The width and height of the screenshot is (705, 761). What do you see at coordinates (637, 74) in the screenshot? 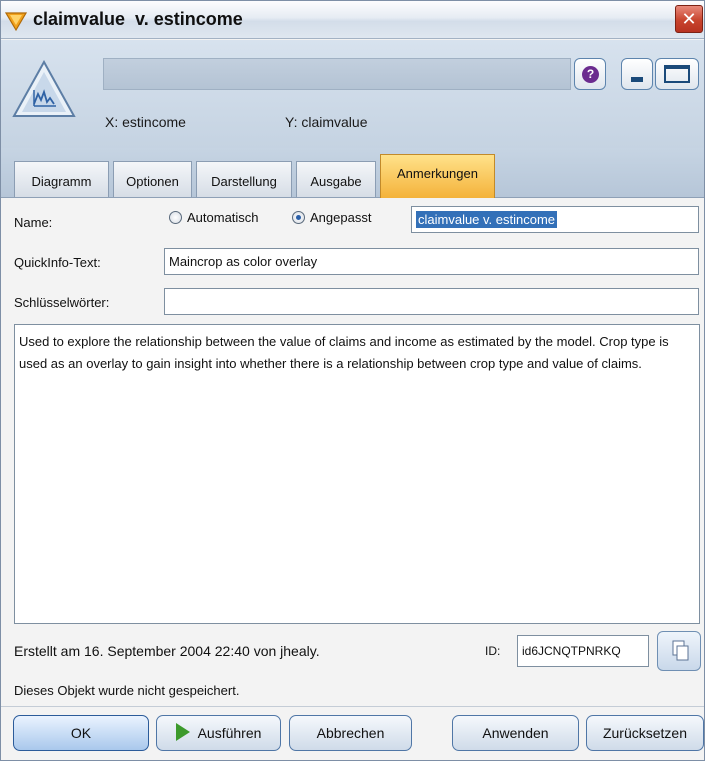
I see `minimize-button` at bounding box center [637, 74].